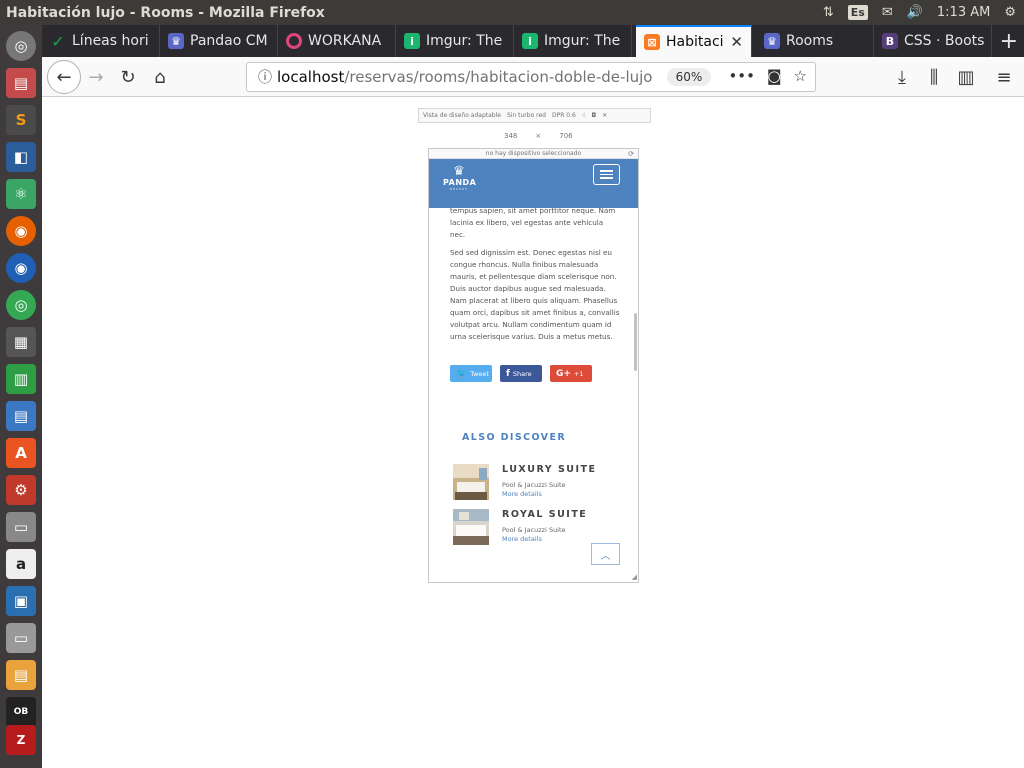 Image resolution: width=1024 pixels, height=768 pixels. Describe the element at coordinates (800, 76) in the screenshot. I see `bookmark-star-icon: ☆` at that location.